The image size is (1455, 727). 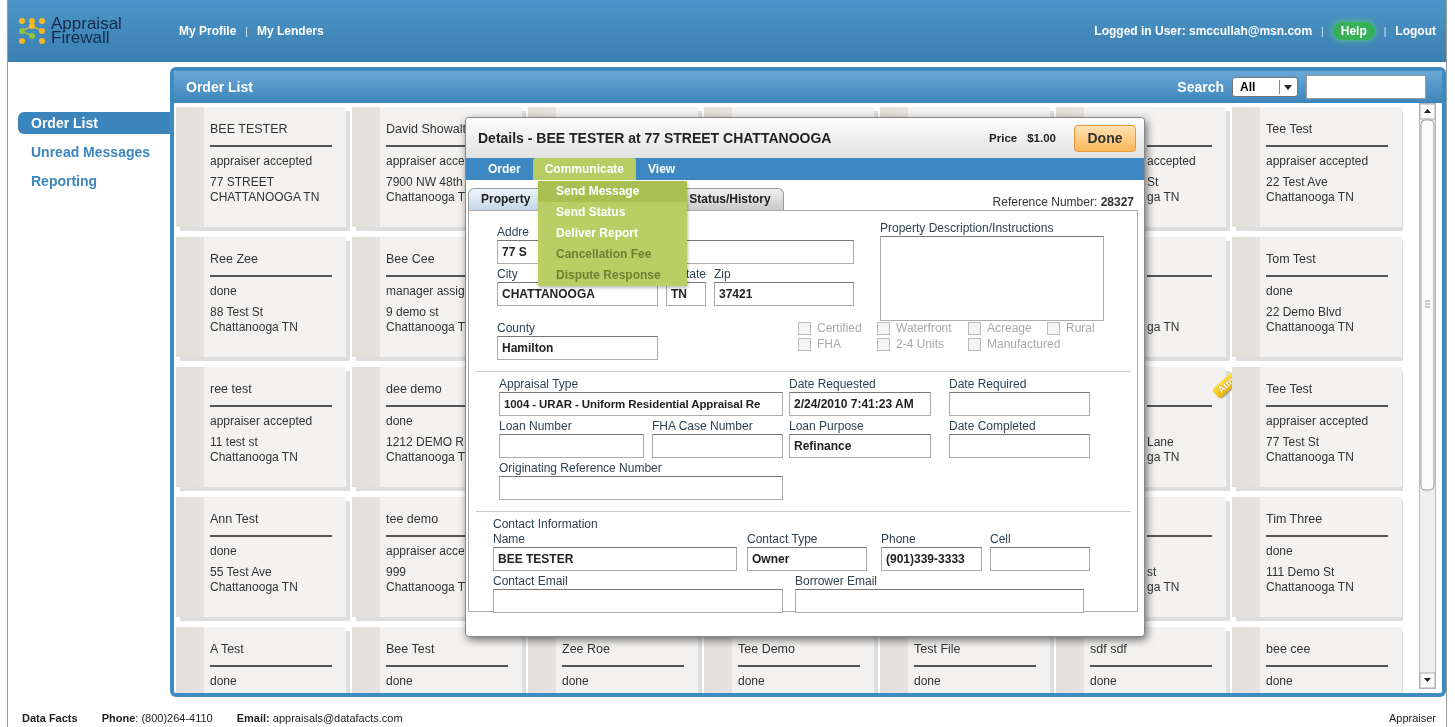 What do you see at coordinates (231, 389) in the screenshot?
I see `card-name: ree test` at bounding box center [231, 389].